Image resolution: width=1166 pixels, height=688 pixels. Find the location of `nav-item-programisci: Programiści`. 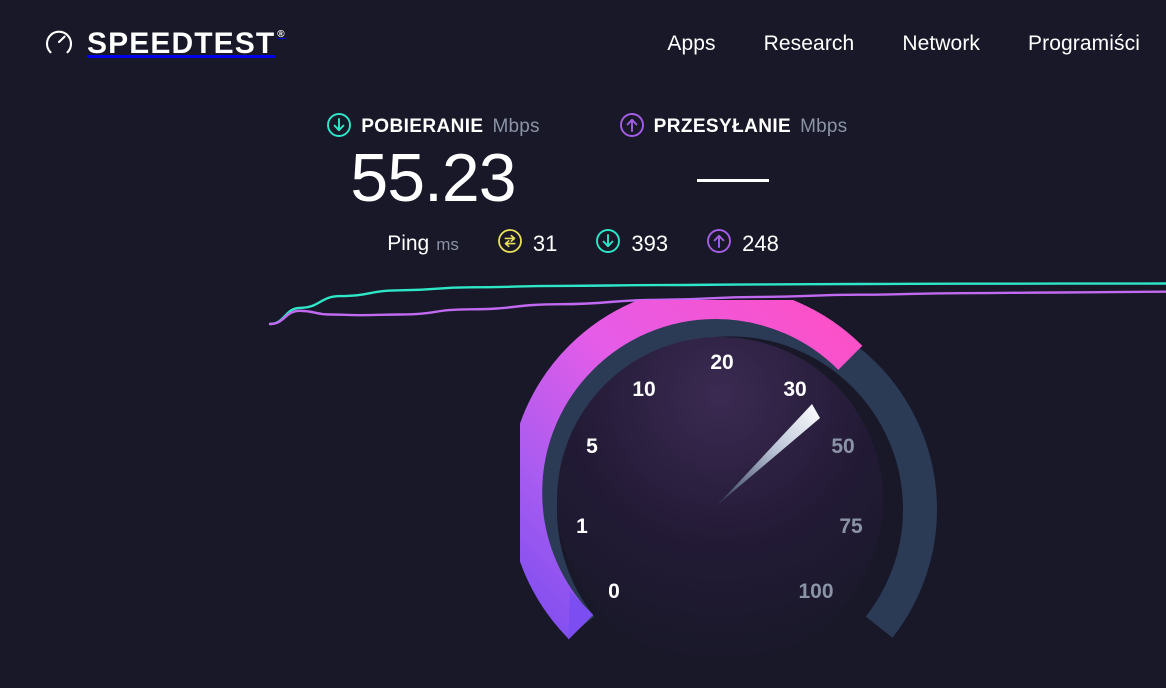

nav-item-programisci: Programiści is located at coordinates (1084, 44).